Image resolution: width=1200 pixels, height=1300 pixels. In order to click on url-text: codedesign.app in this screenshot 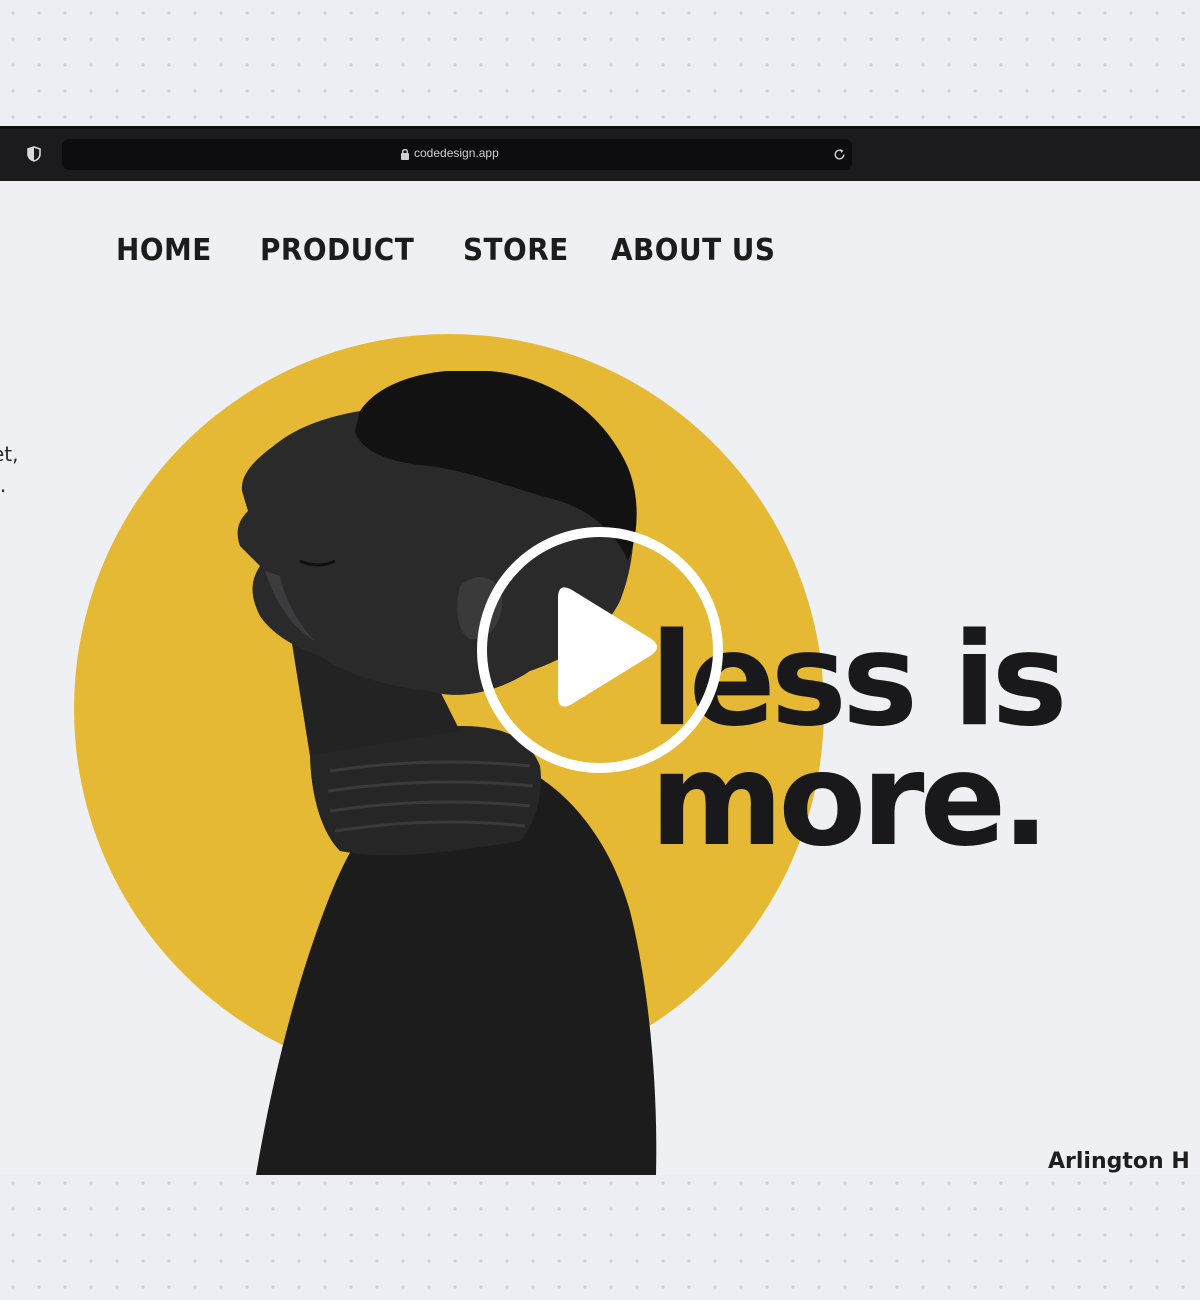, I will do `click(456, 153)`.